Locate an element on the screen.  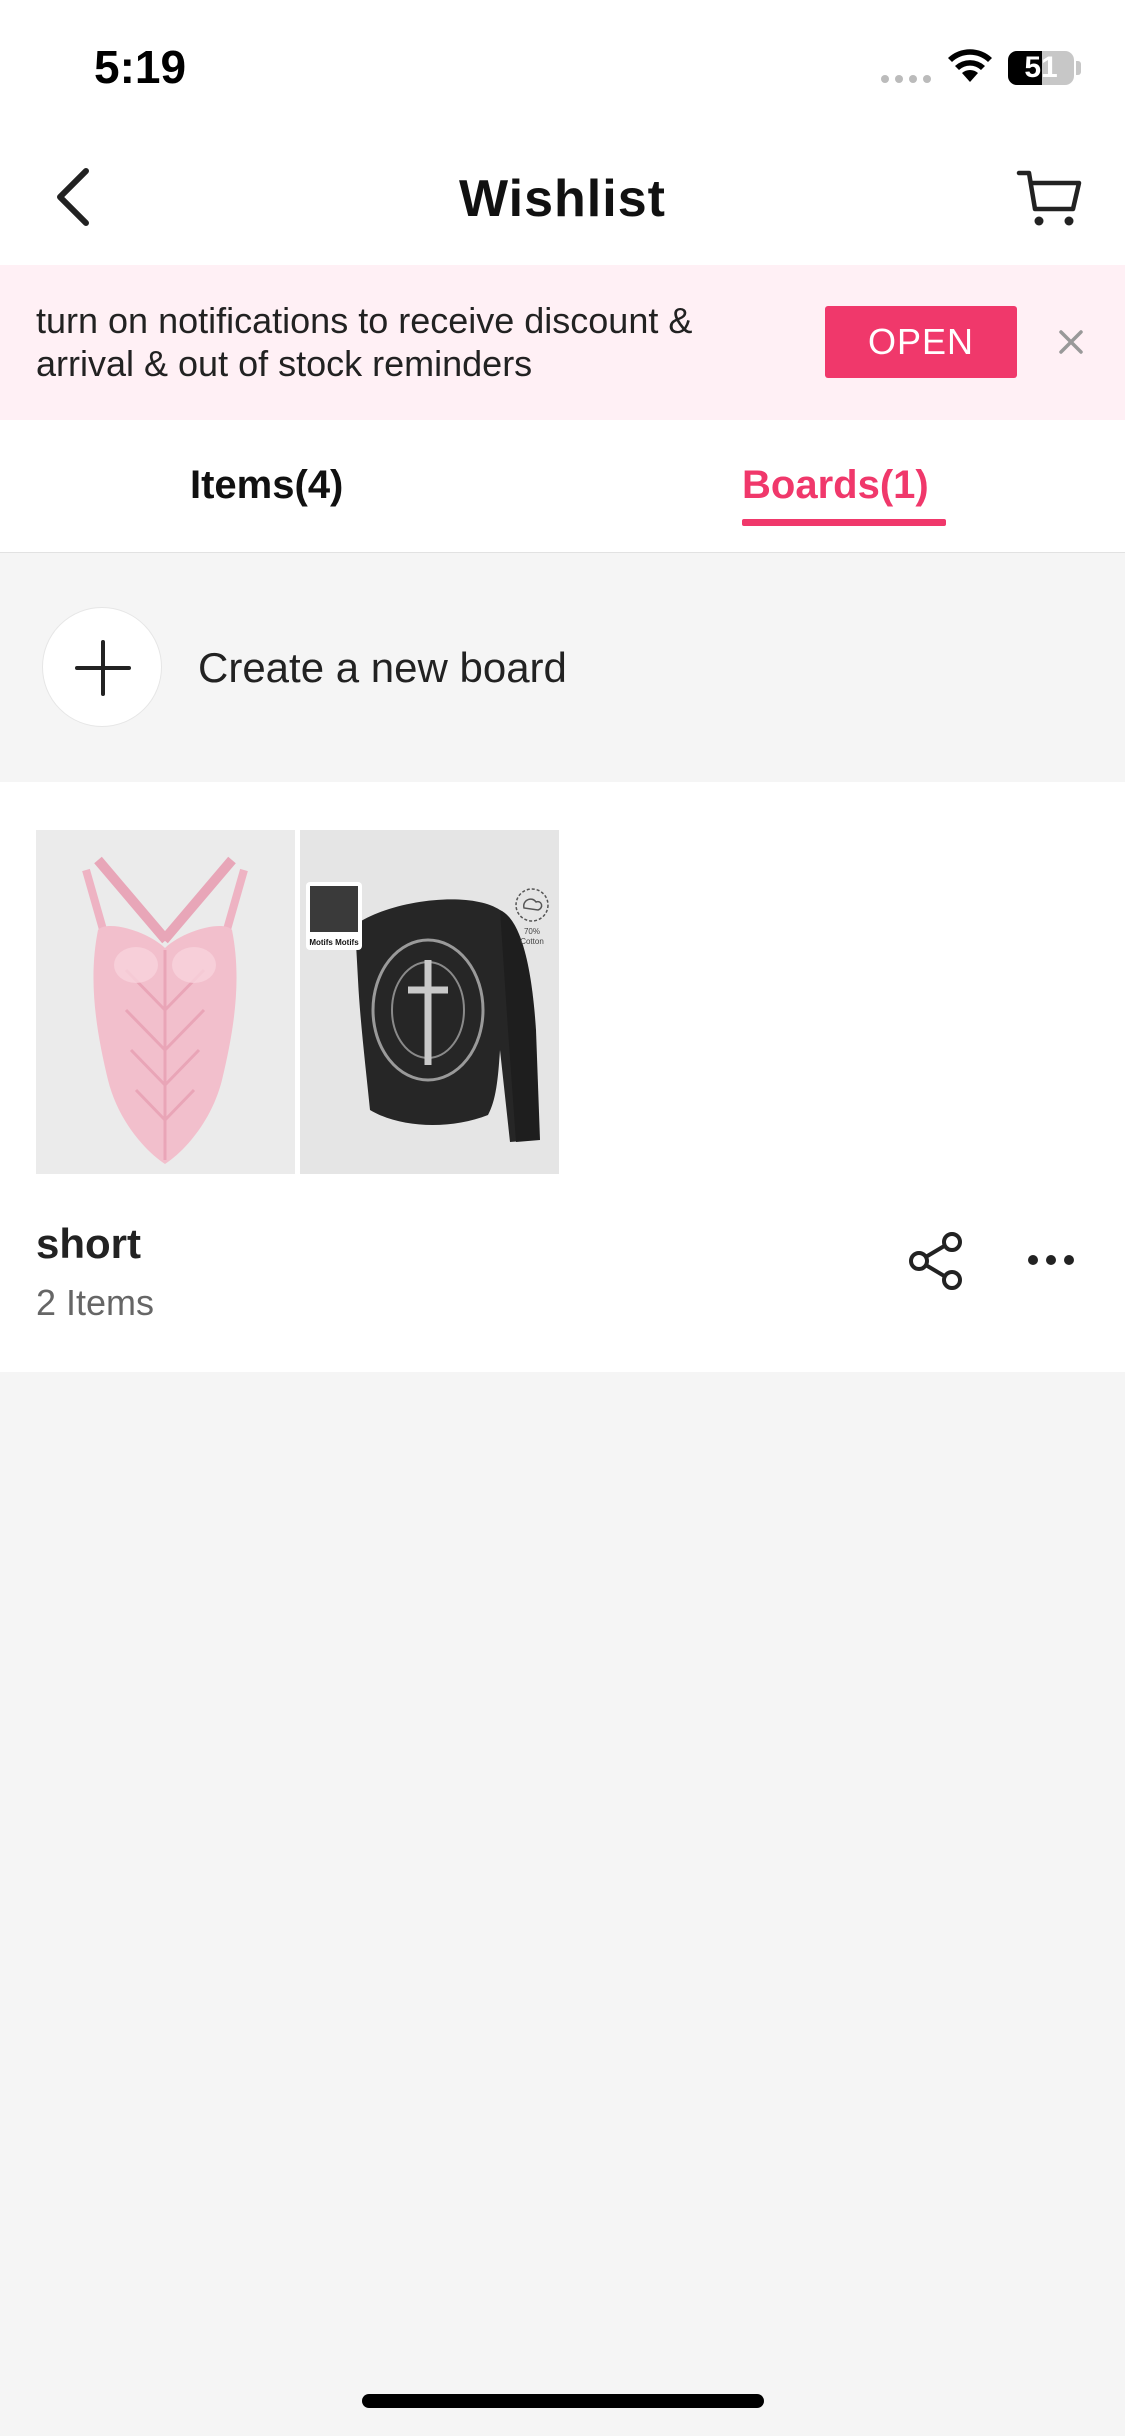
plus-icon is located at coordinates (103, 668).